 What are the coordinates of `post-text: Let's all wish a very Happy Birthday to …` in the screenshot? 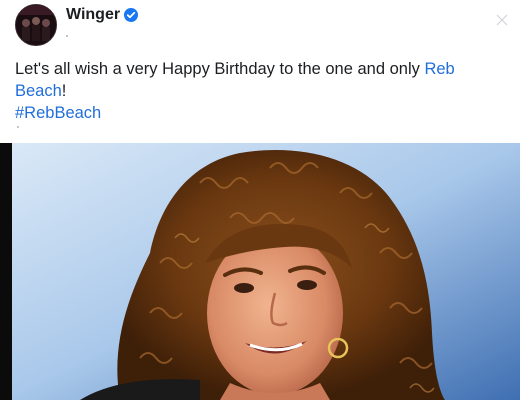 It's located at (220, 69).